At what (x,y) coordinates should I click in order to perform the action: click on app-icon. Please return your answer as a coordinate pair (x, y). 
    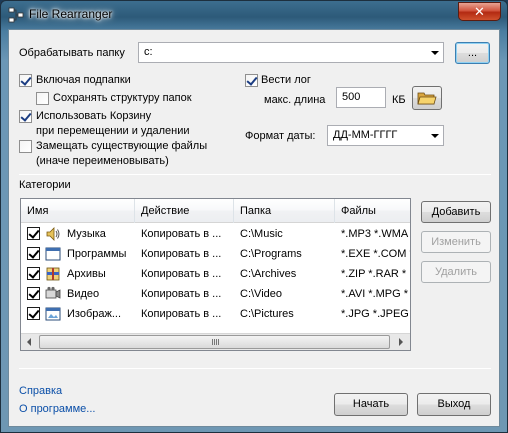
    Looking at the image, I should click on (16, 15).